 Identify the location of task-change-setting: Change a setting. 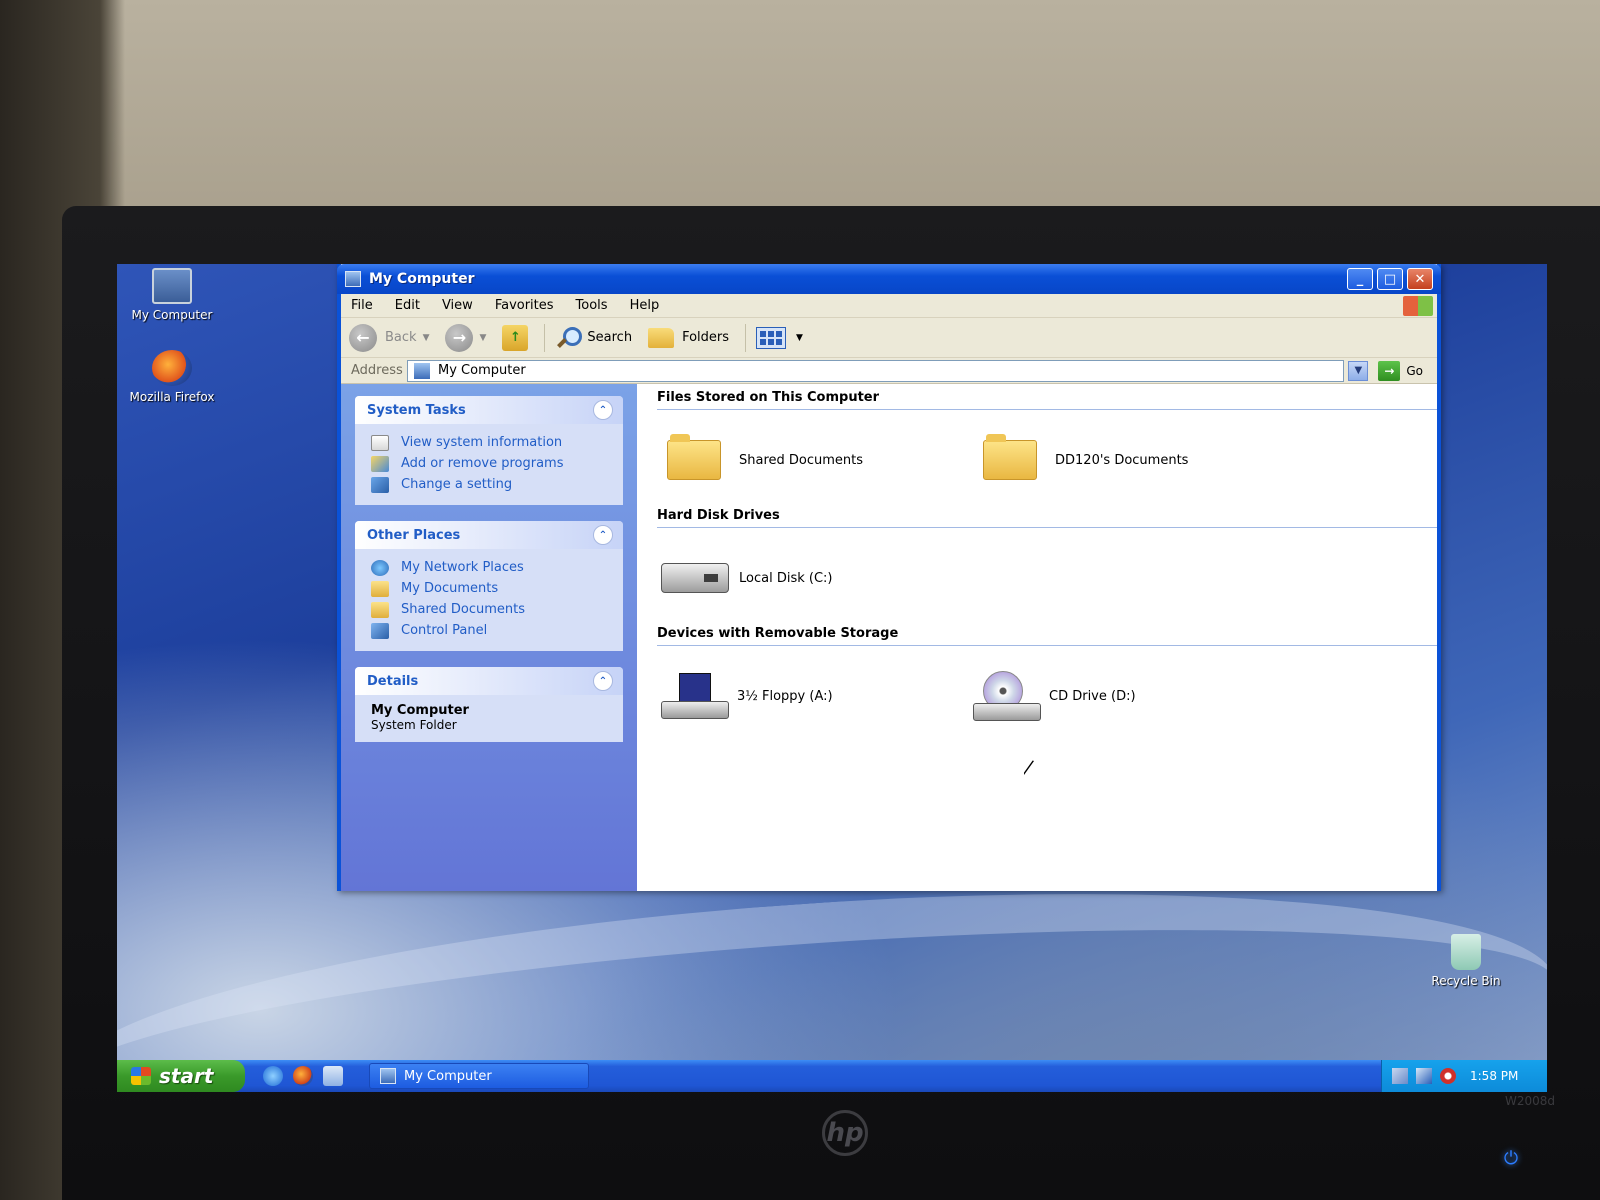
(491, 484).